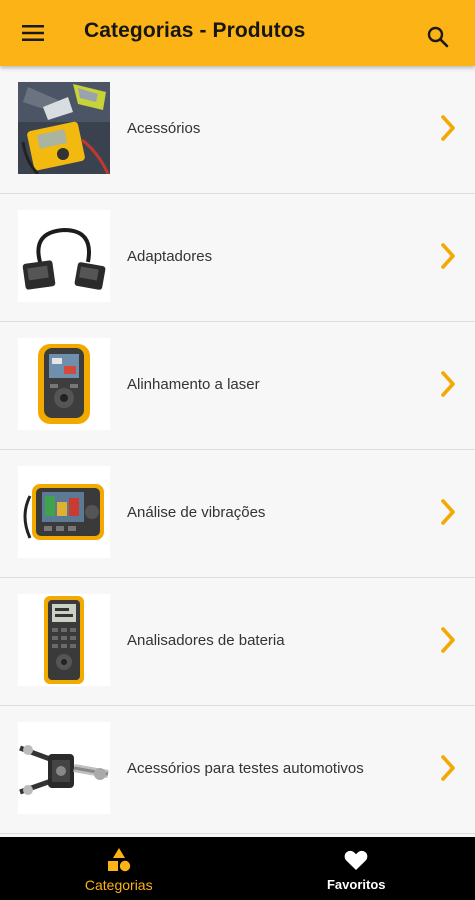 The height and width of the screenshot is (900, 475). I want to click on app-bar: Categorias - Produtos, so click(237, 33).